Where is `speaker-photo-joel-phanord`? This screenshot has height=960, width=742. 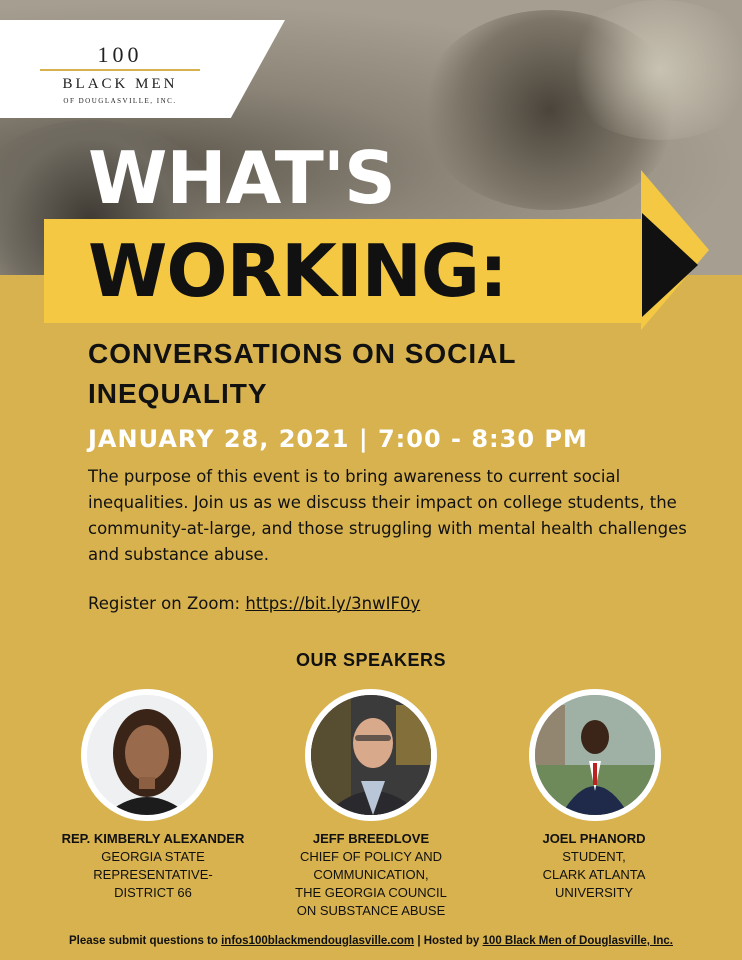 speaker-photo-joel-phanord is located at coordinates (595, 755).